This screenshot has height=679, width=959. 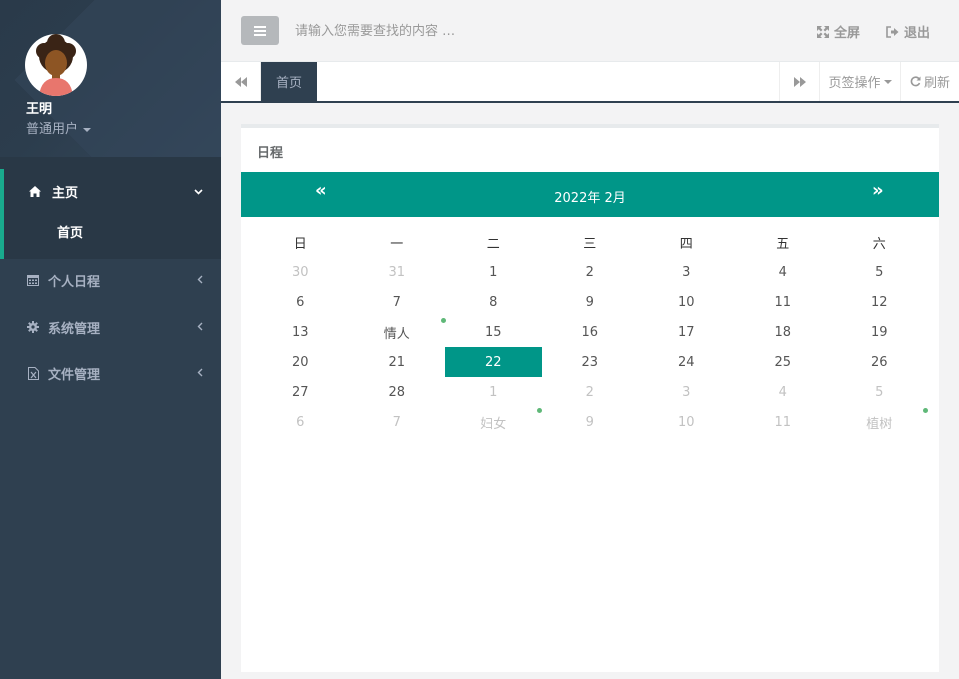 I want to click on weekday-label: 五, so click(x=783, y=244).